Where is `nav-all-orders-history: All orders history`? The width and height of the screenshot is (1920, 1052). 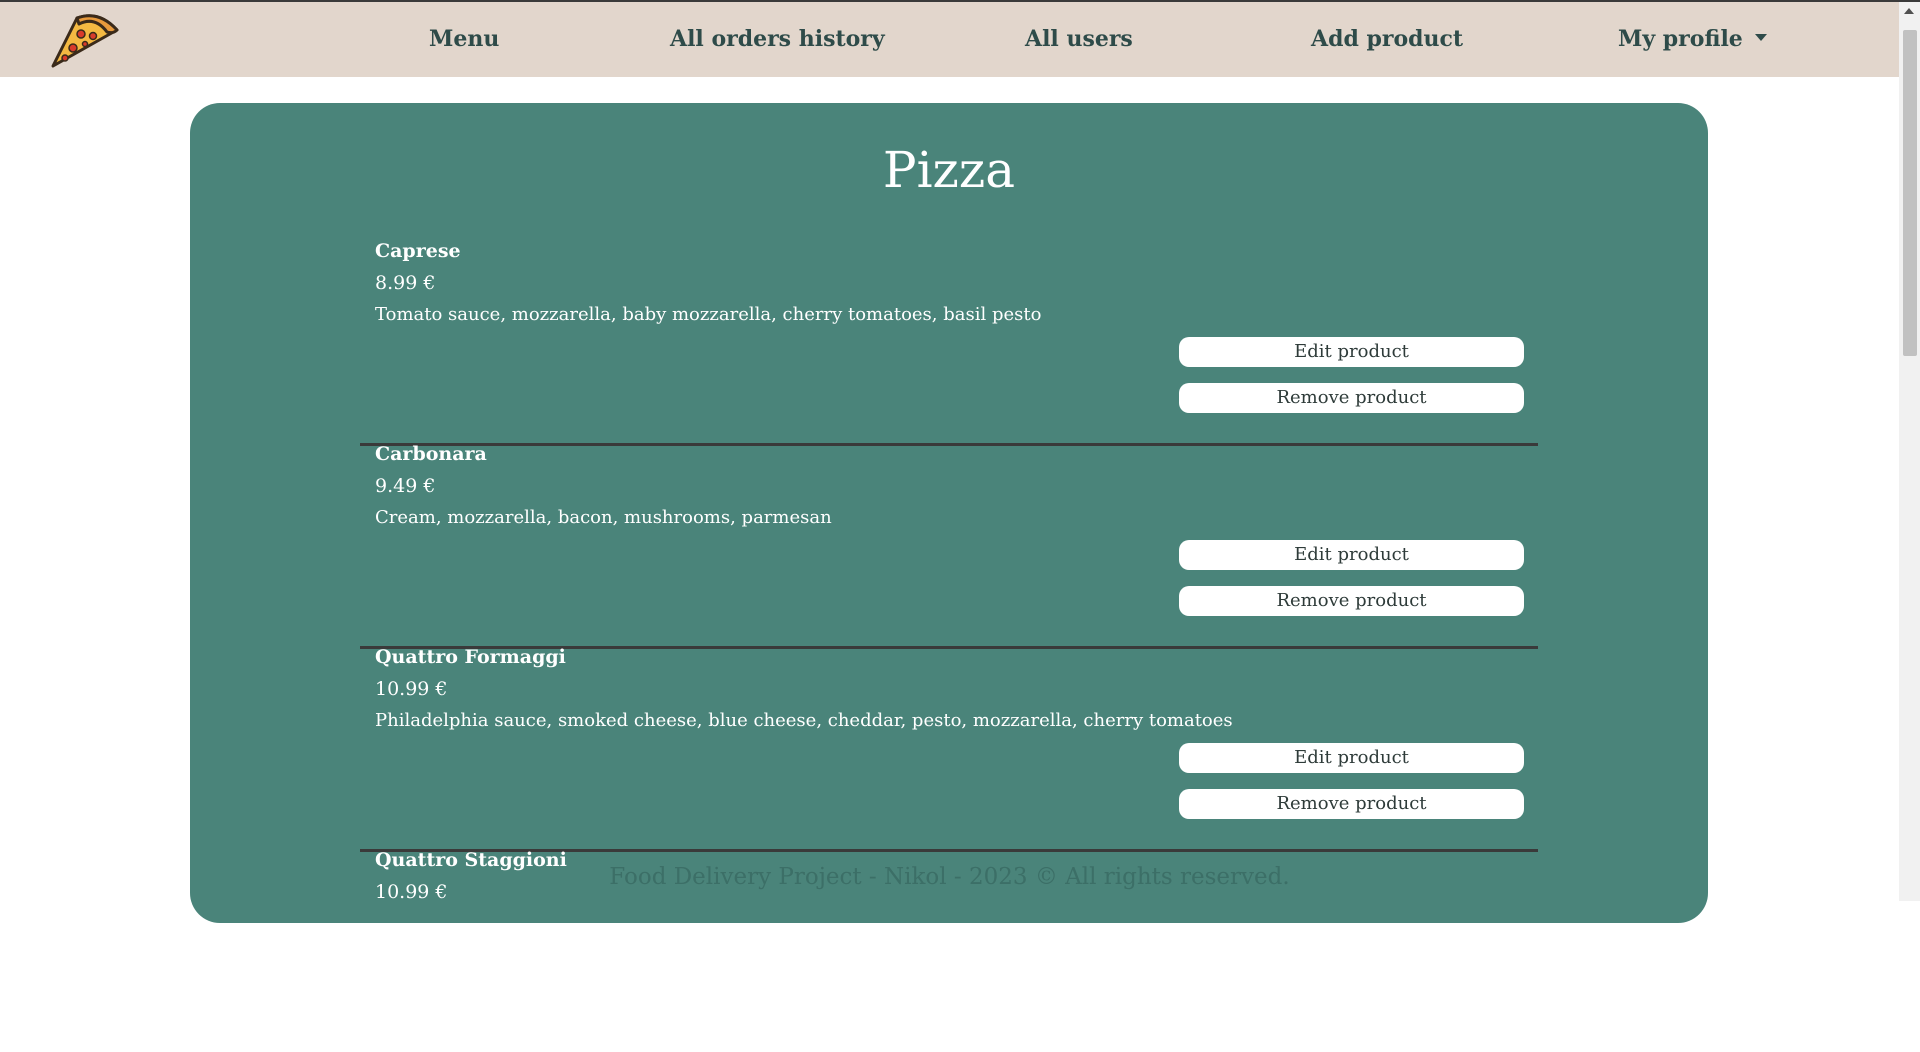
nav-all-orders-history: All orders history is located at coordinates (777, 39).